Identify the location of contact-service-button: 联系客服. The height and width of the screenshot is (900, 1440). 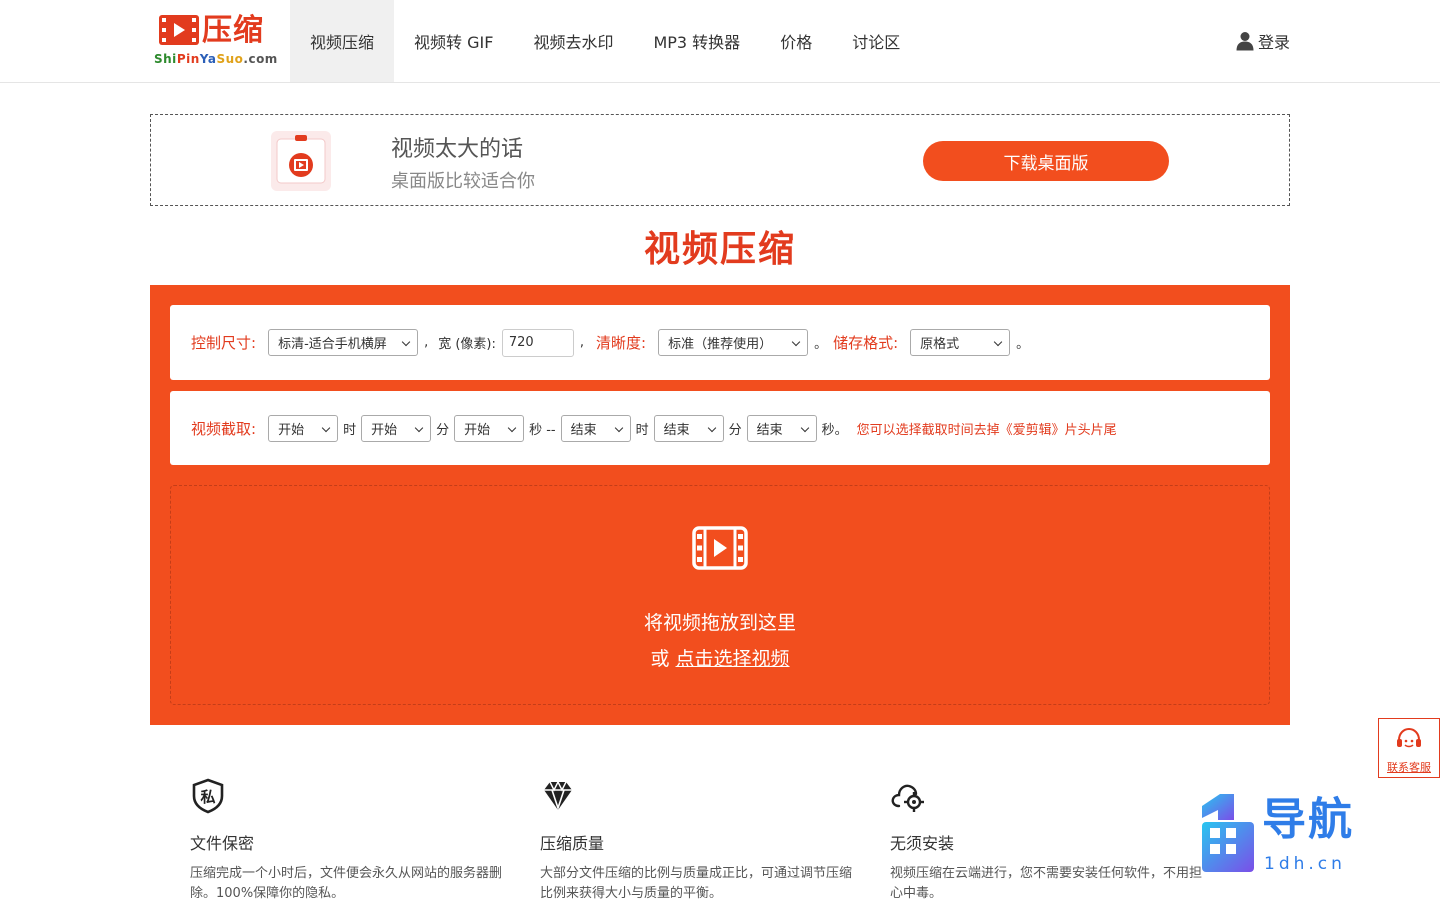
(1409, 748).